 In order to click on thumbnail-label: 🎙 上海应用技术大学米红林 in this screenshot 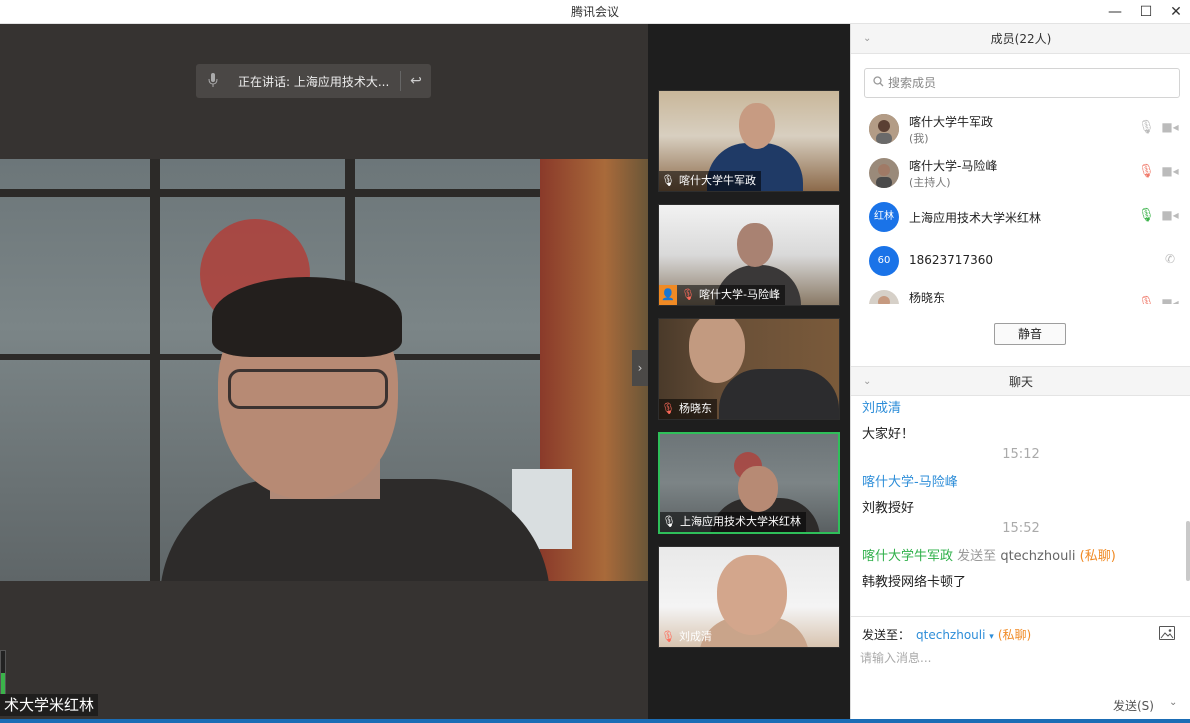, I will do `click(733, 522)`.